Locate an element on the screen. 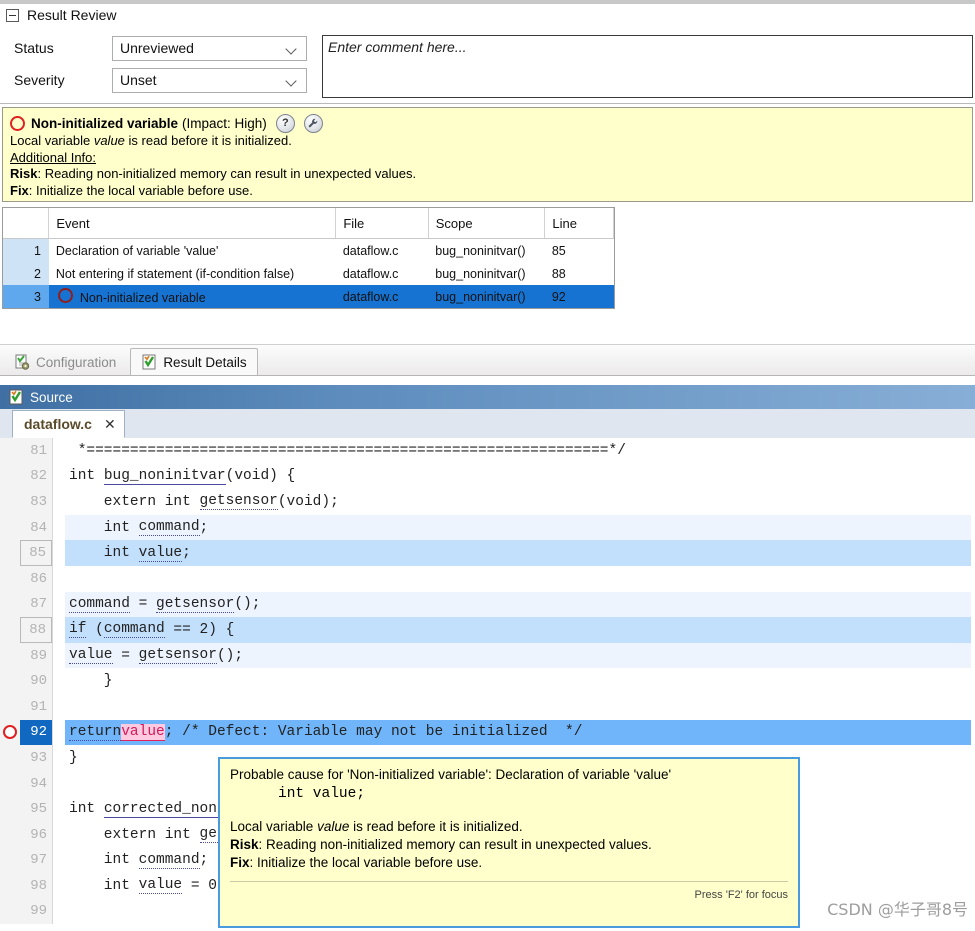 The height and width of the screenshot is (931, 975). code-line: 91 is located at coordinates (487, 706).